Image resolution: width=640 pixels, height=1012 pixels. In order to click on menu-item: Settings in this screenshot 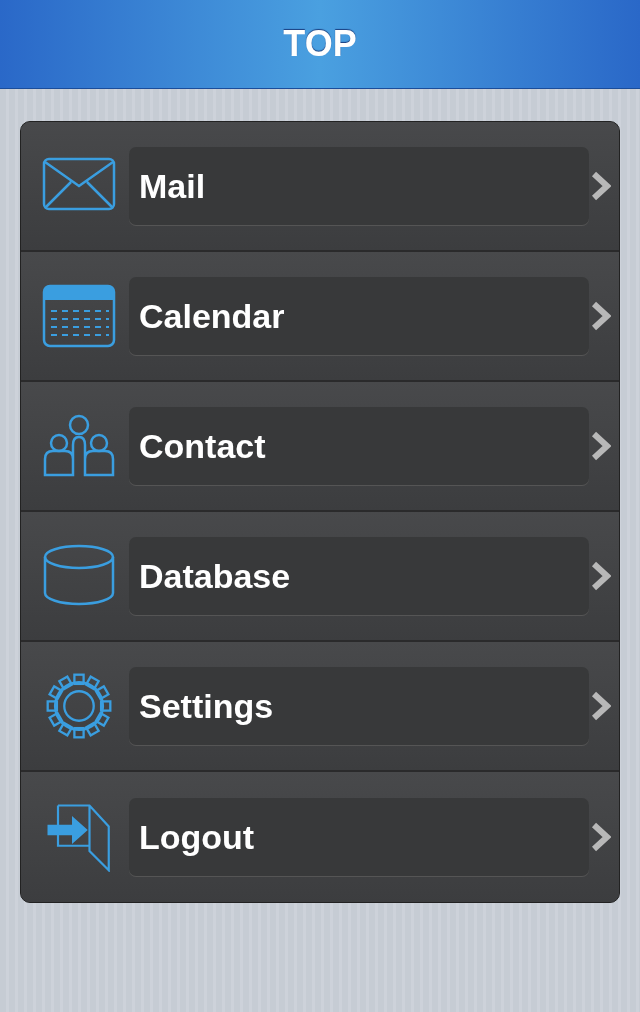, I will do `click(320, 707)`.